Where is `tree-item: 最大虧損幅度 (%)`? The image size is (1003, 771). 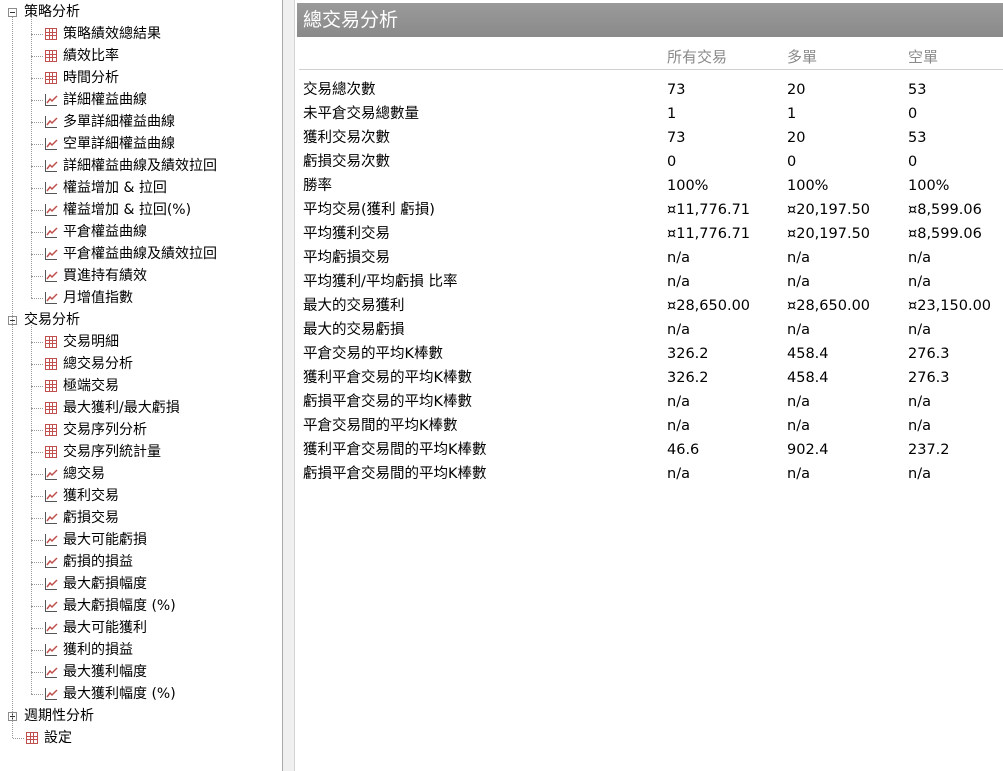
tree-item: 最大虧損幅度 (%) is located at coordinates (140, 606).